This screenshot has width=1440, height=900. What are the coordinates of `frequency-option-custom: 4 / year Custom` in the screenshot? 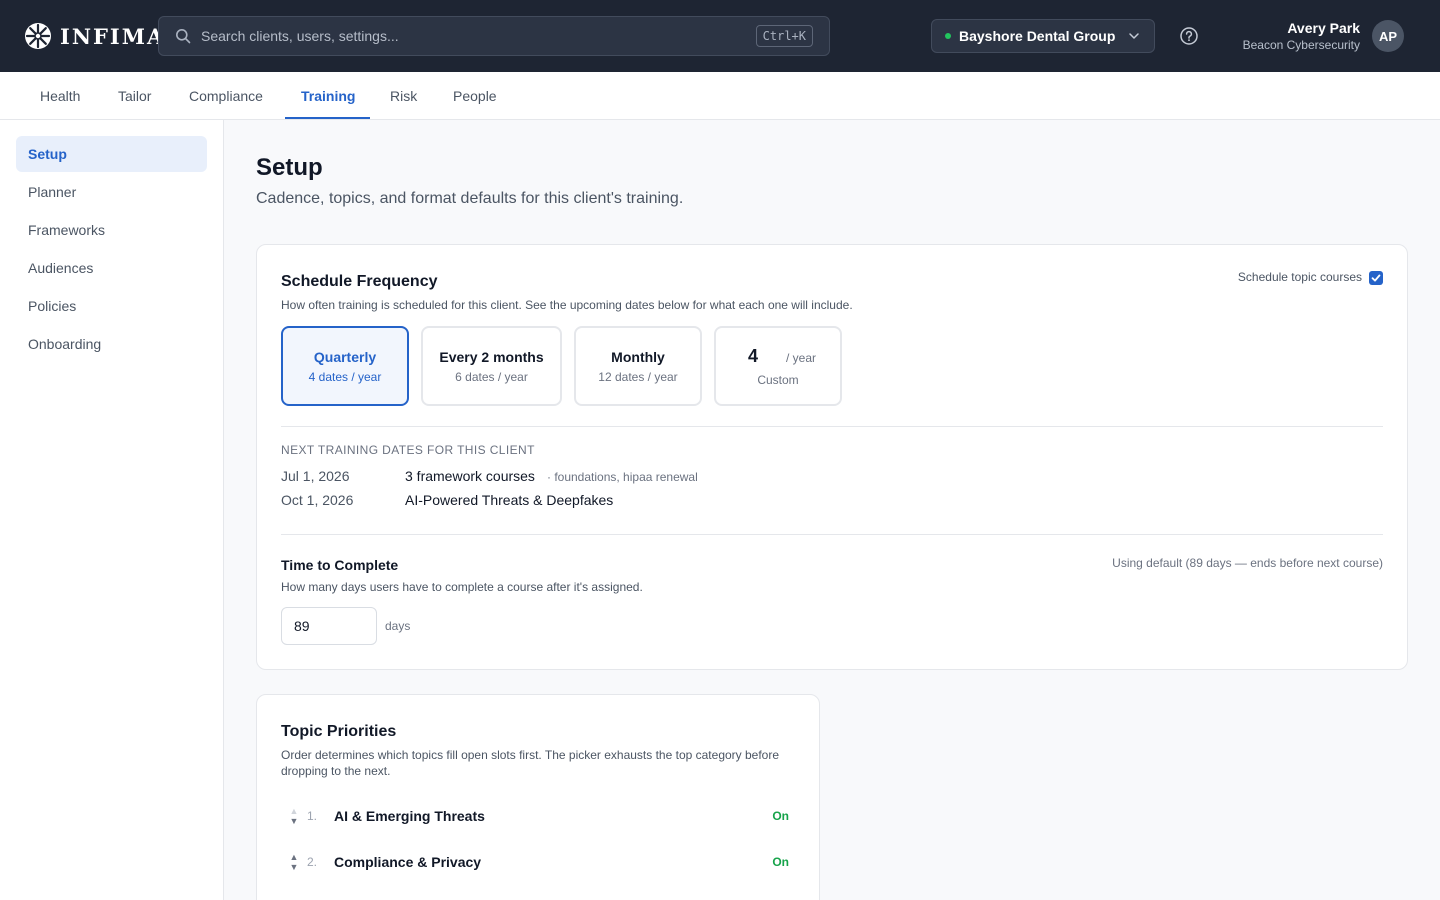 It's located at (778, 366).